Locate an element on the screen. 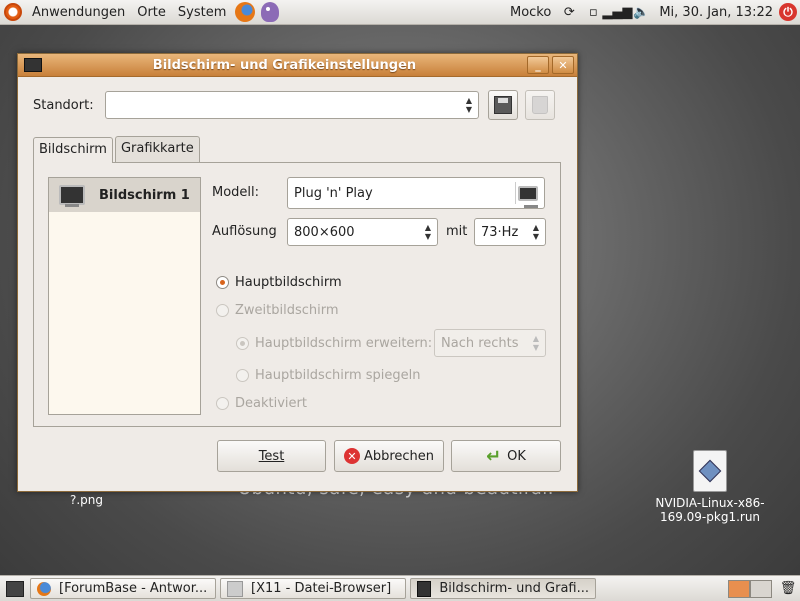 The image size is (800, 601). model-chooser-button is located at coordinates (527, 195).